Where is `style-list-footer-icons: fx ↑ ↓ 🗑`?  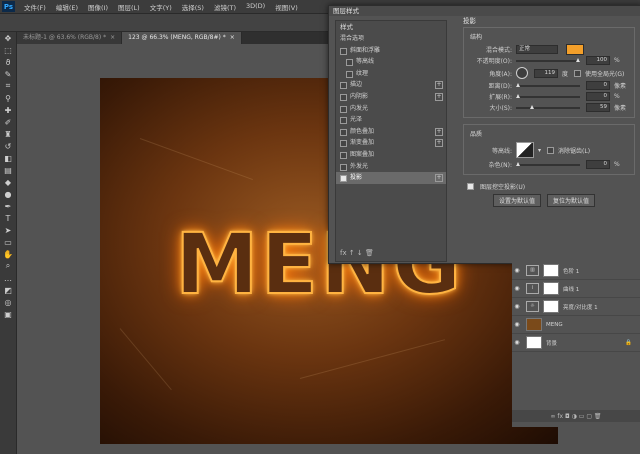
style-list-footer-icons: fx ↑ ↓ 🗑 is located at coordinates (357, 253).